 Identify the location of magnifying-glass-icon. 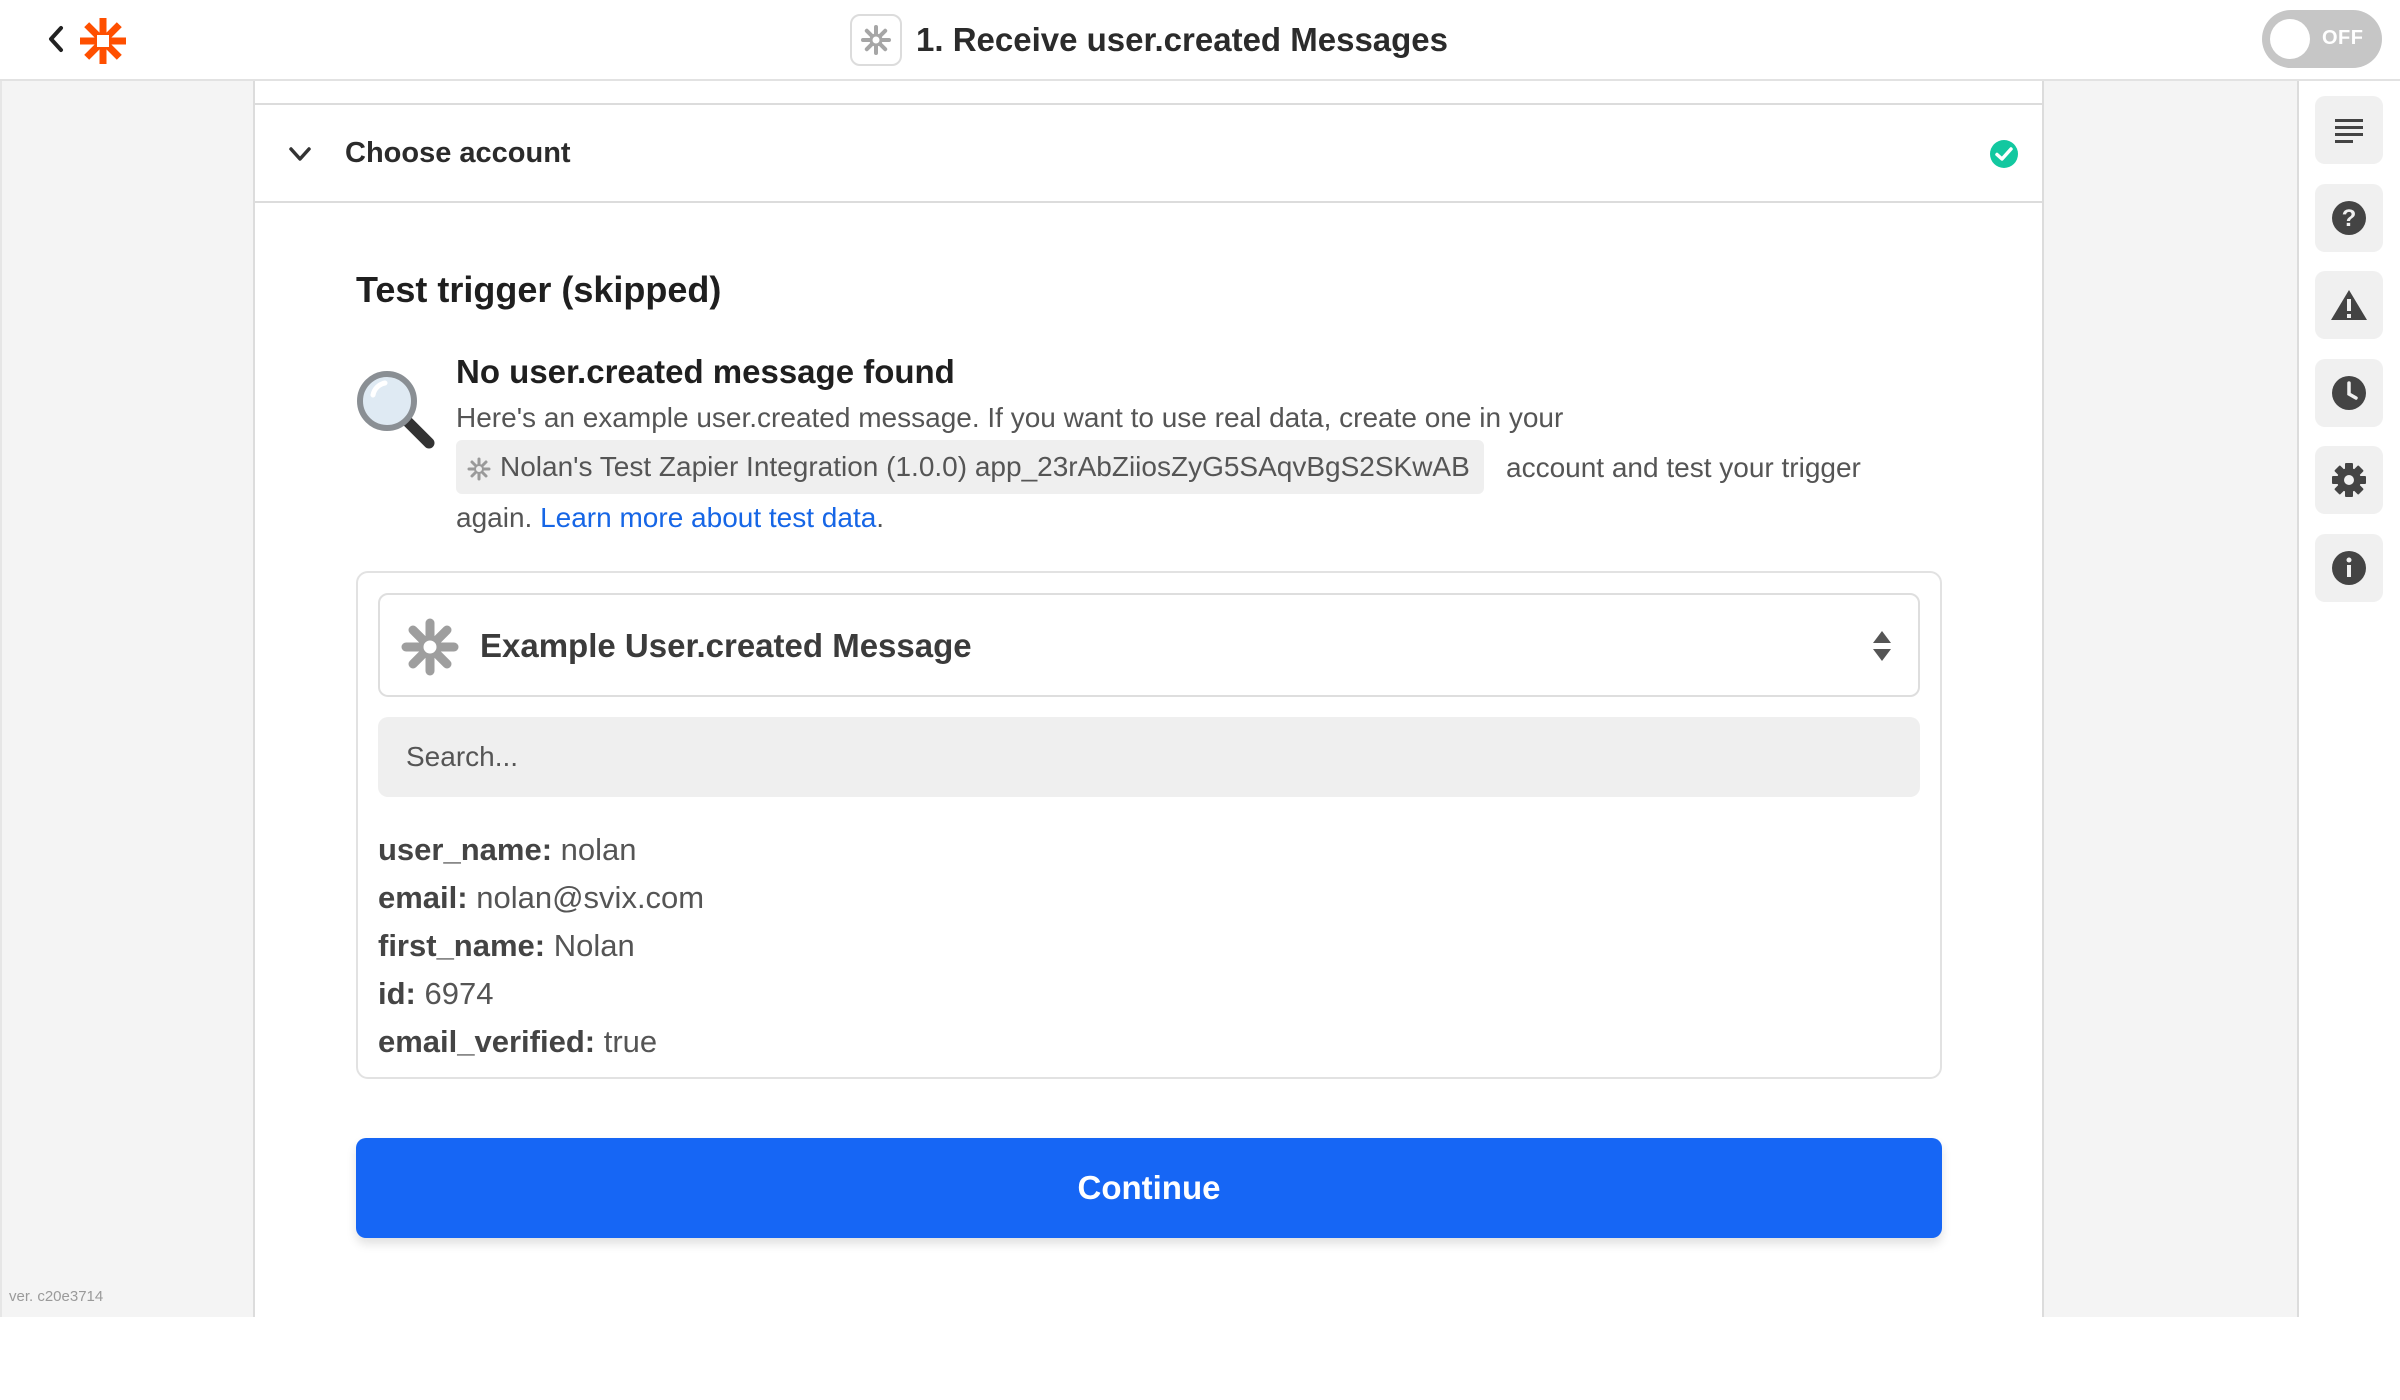
(396, 410).